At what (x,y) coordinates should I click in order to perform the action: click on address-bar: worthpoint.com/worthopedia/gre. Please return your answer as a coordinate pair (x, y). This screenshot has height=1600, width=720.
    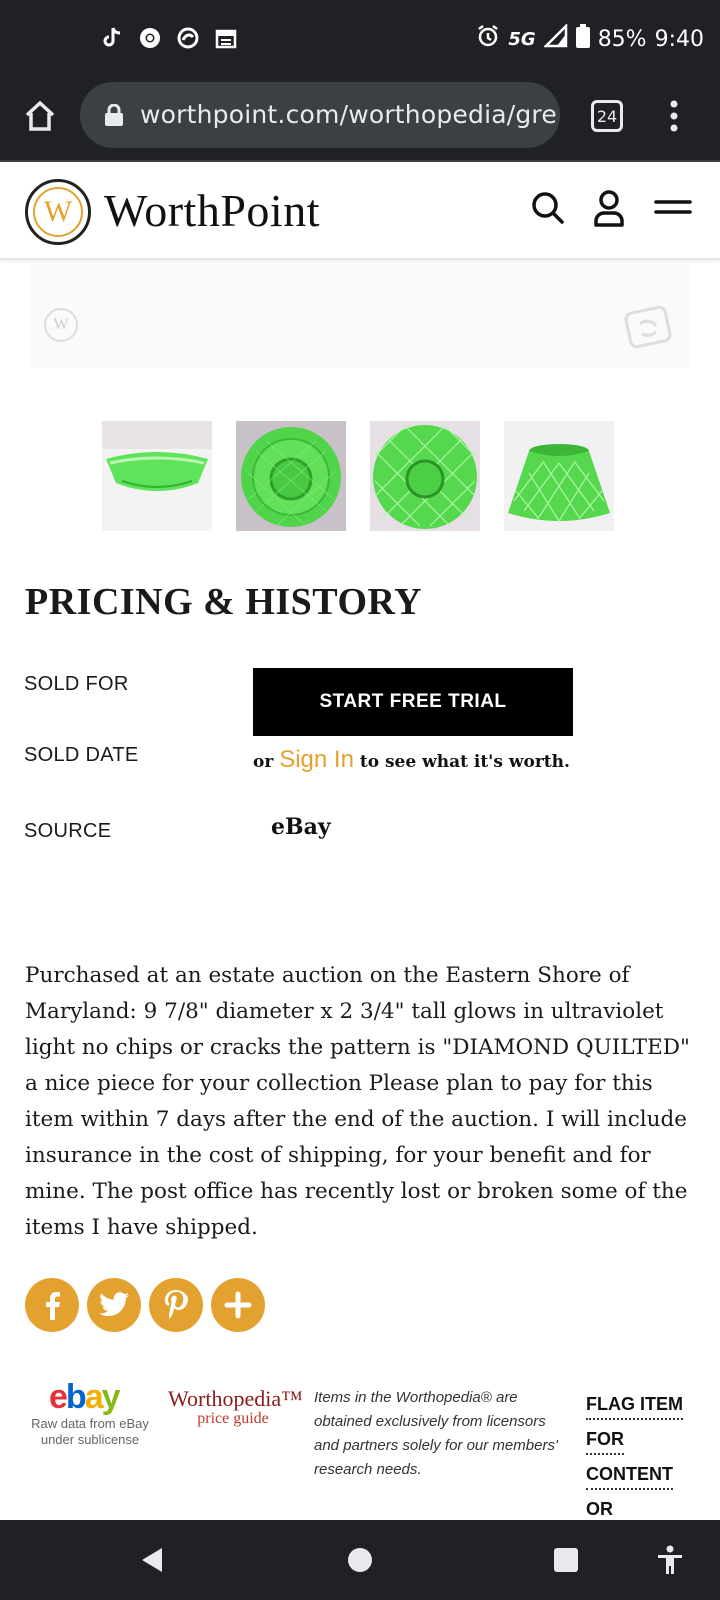
    Looking at the image, I should click on (320, 115).